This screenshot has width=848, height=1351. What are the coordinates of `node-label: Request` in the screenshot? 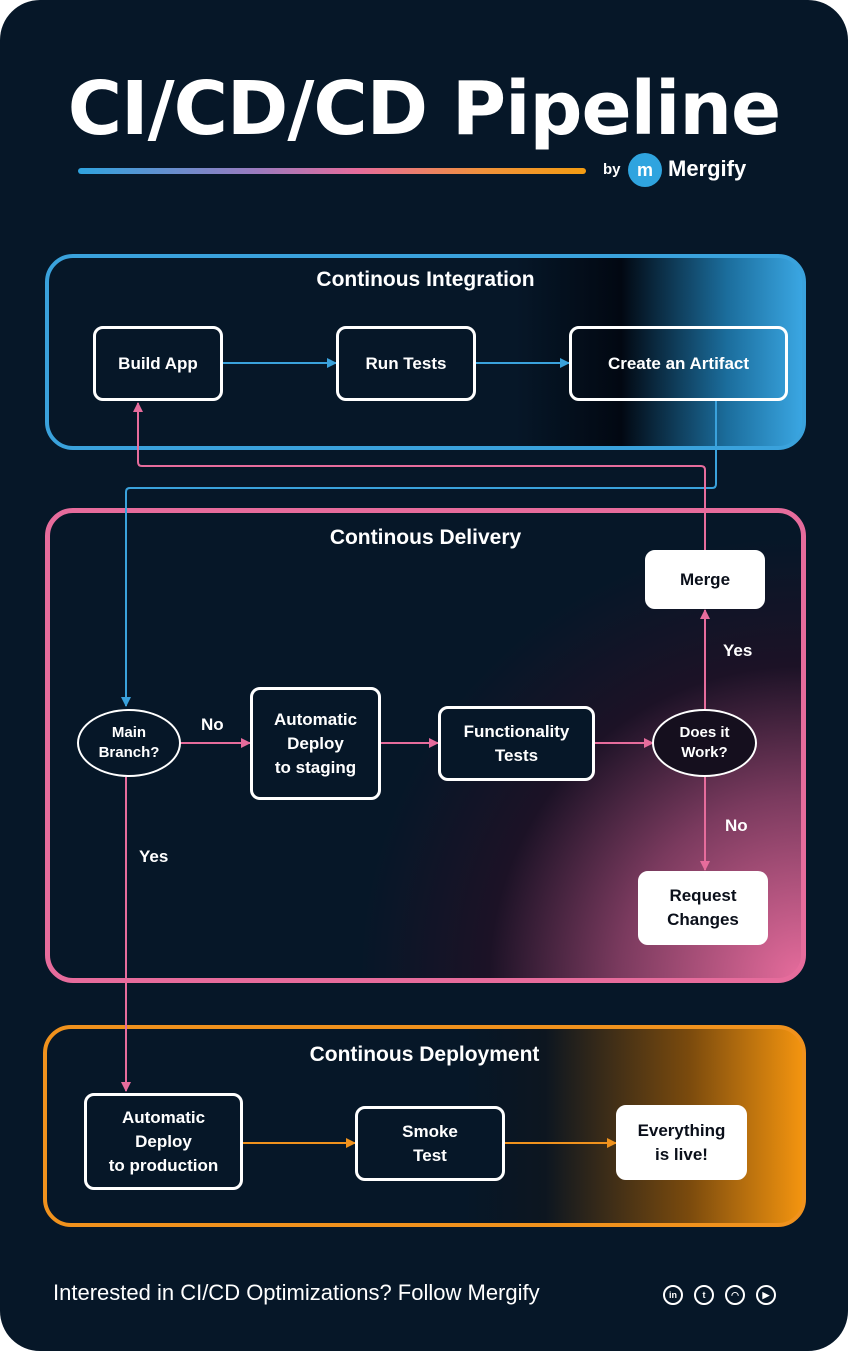 It's located at (703, 895).